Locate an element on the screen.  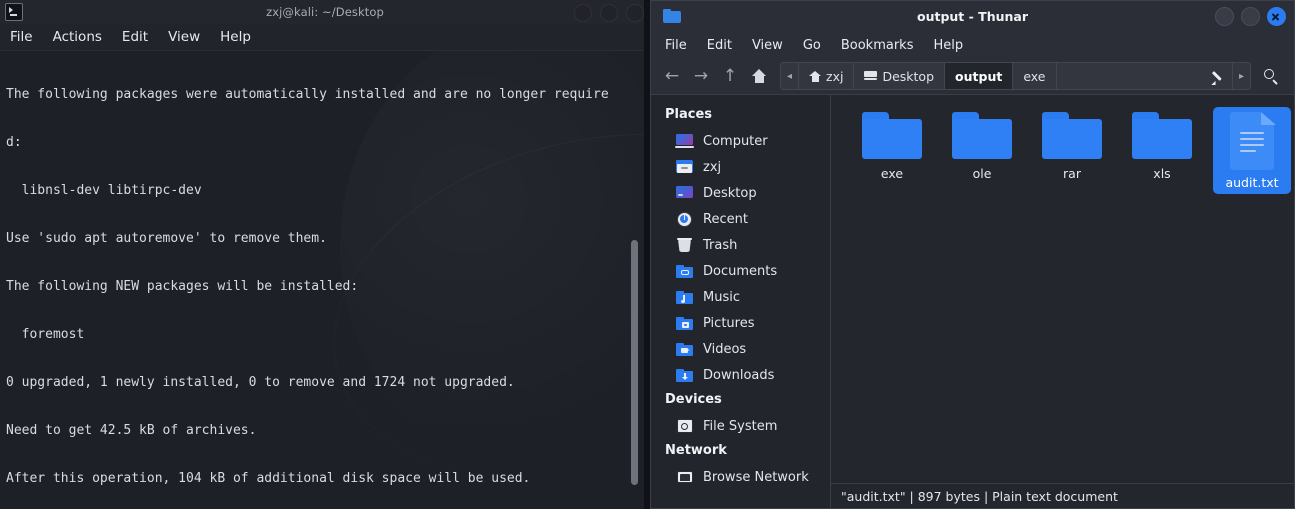
sidebar-item-file-system: File System is located at coordinates (740, 426).